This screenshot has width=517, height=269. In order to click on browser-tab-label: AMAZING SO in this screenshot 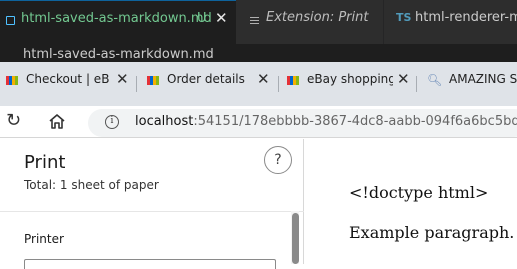, I will do `click(483, 79)`.